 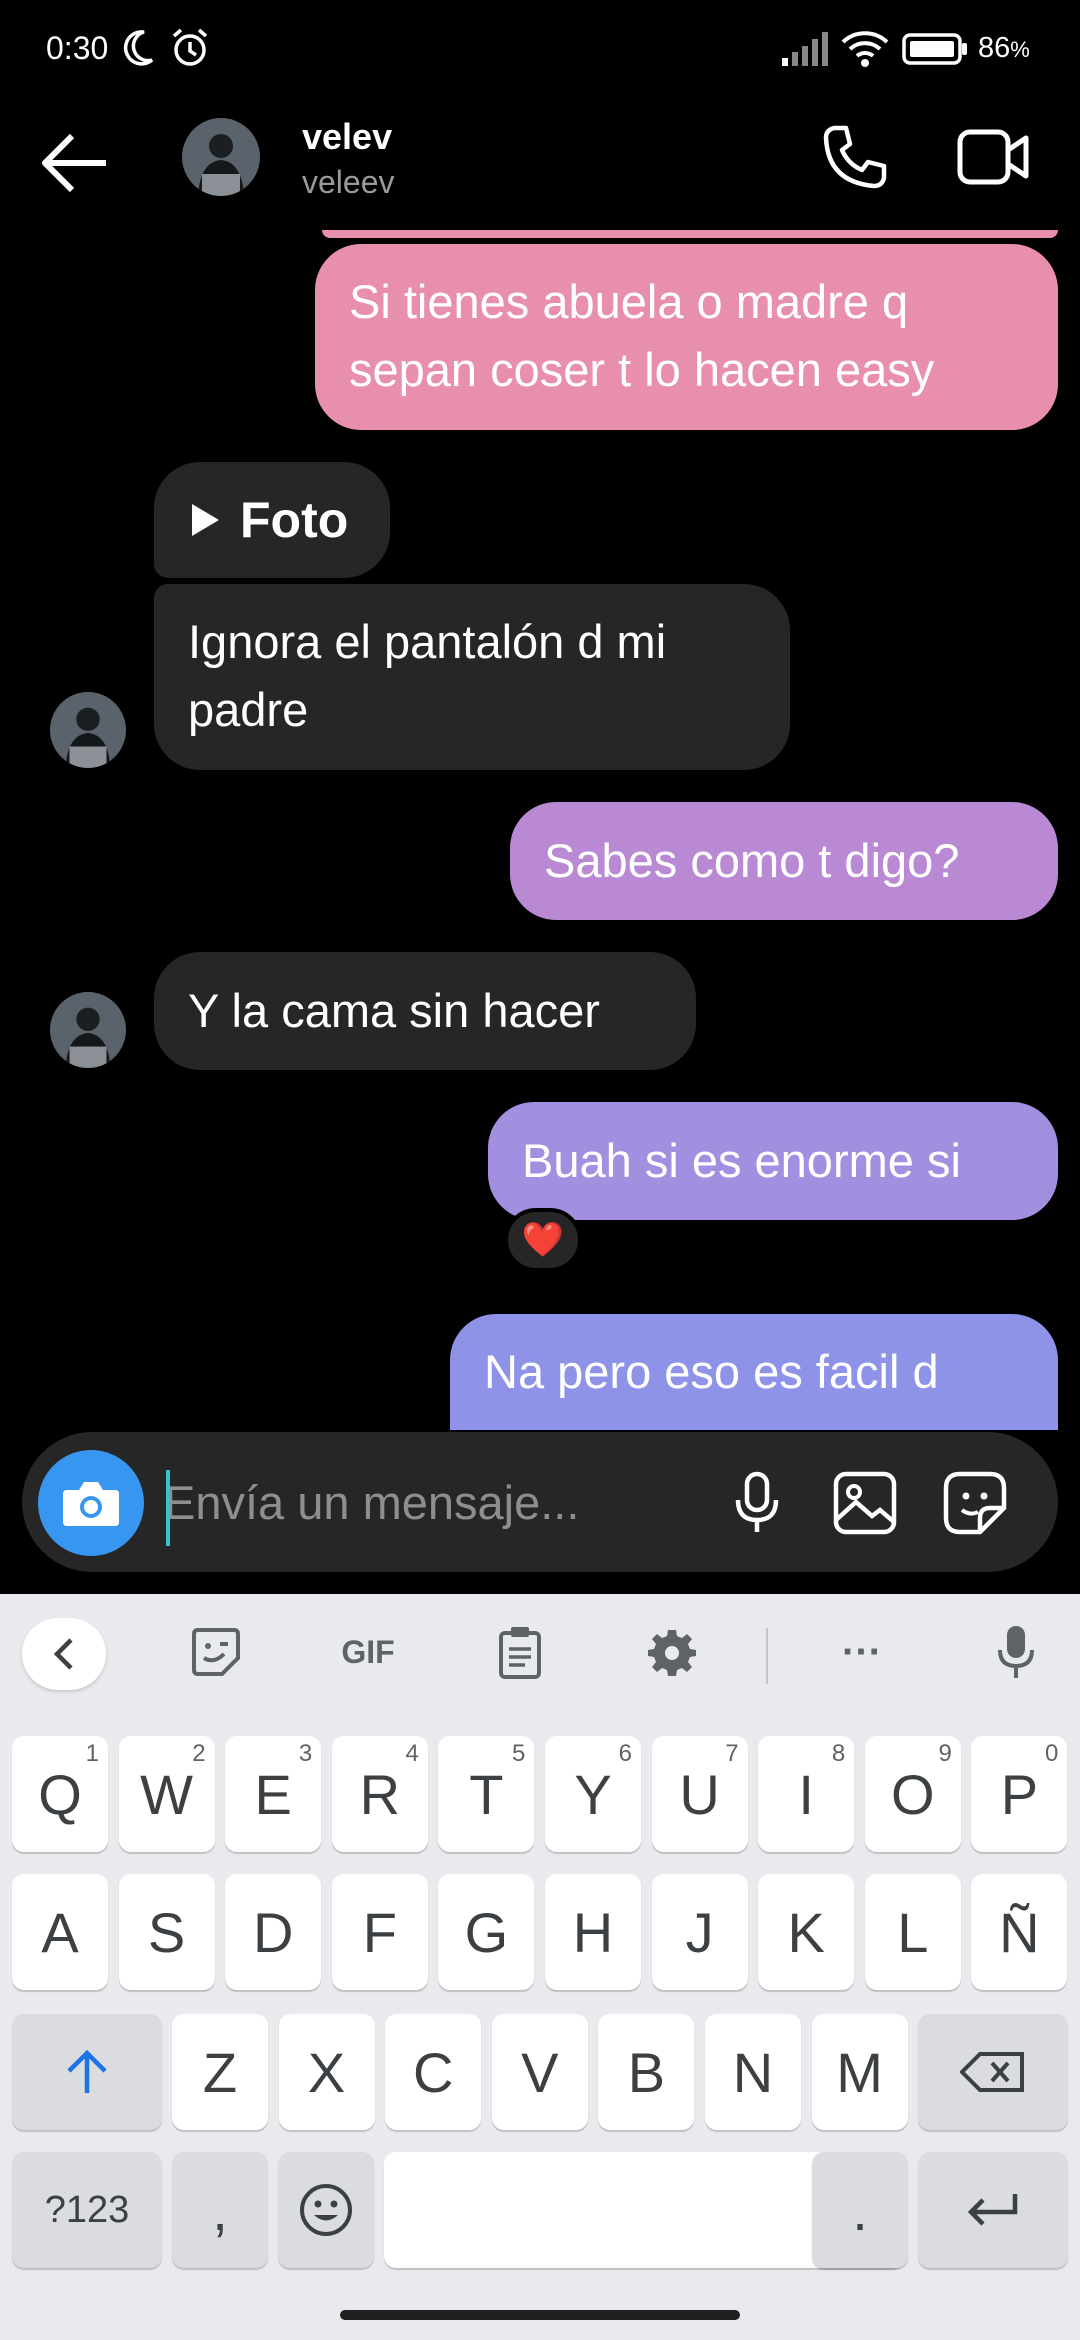 I want to click on key-label: Z, so click(x=220, y=2072).